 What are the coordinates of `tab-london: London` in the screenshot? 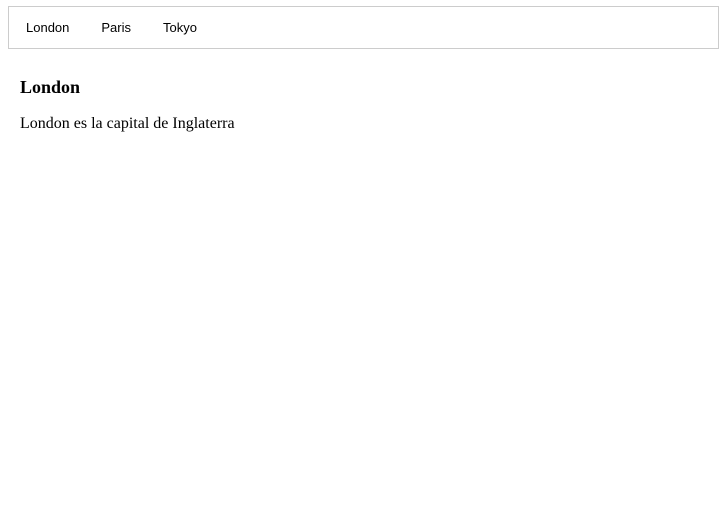 It's located at (47, 27).